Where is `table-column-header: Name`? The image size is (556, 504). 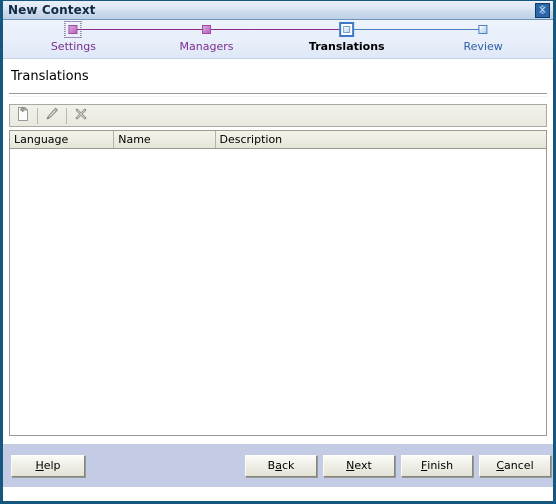 table-column-header: Name is located at coordinates (165, 139).